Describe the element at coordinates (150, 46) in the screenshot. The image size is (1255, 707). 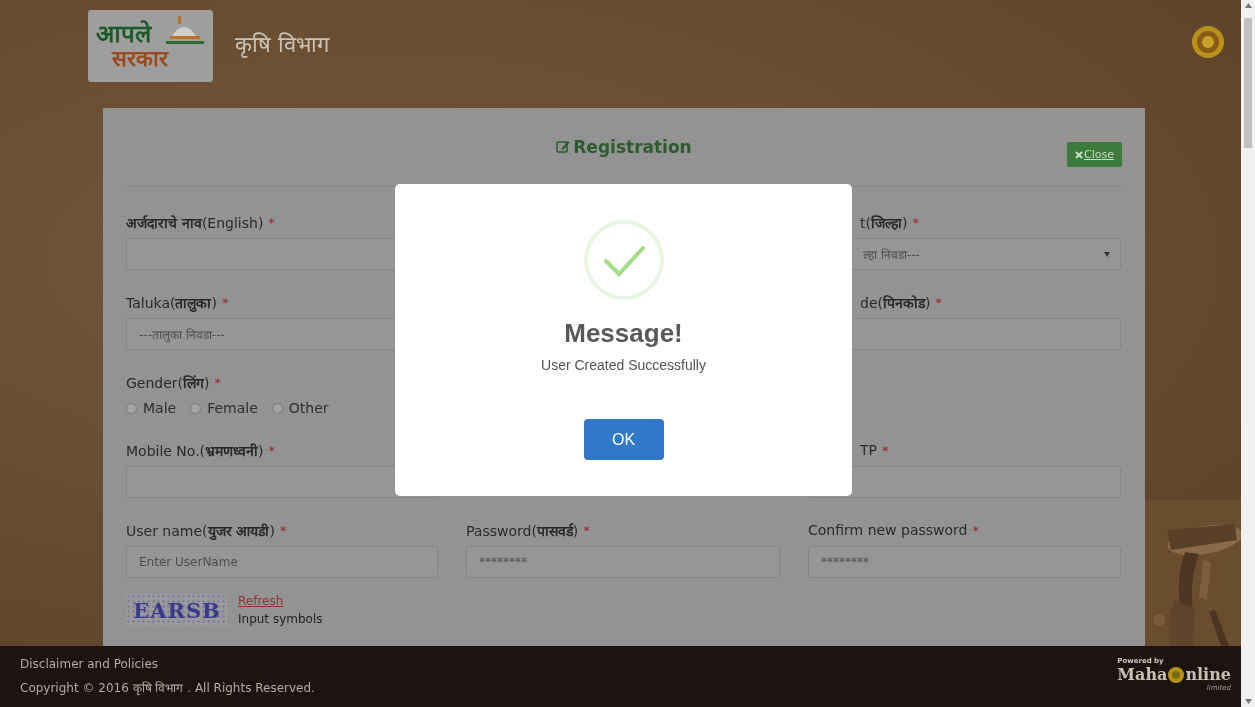
I see `logo: आपले सरकार` at that location.